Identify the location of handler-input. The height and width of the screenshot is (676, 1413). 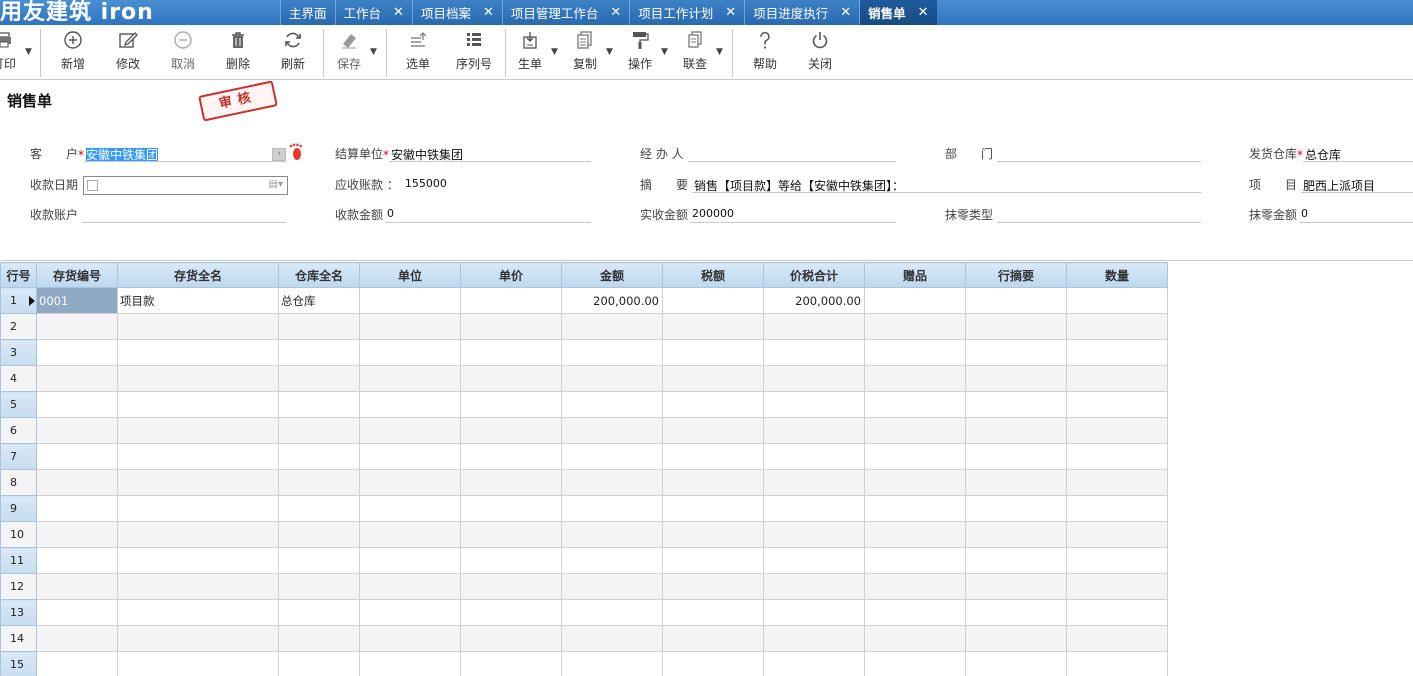
(791, 154).